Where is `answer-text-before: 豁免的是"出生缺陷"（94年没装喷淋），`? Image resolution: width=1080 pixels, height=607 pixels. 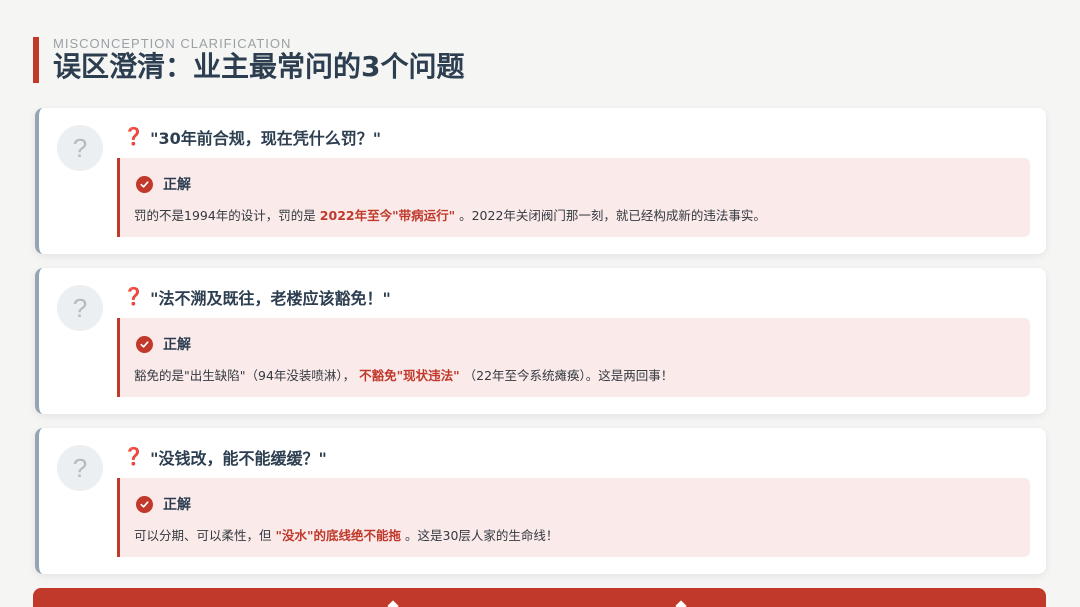
answer-text-before: 豁免的是"出生缺陷"（94年没装喷淋）， is located at coordinates (247, 375).